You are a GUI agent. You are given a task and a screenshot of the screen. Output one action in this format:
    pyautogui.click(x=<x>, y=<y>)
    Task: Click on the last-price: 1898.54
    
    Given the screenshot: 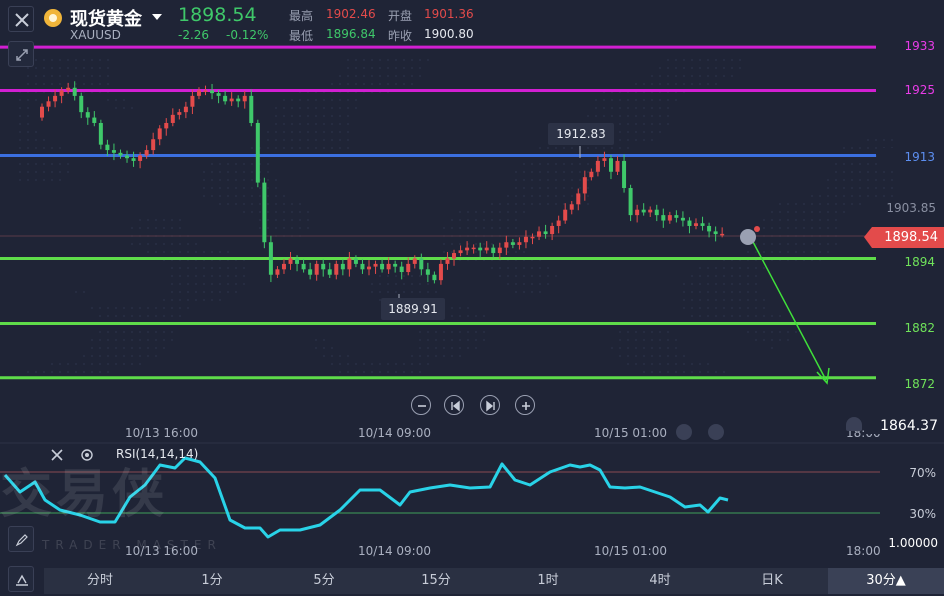 What is the action you would take?
    pyautogui.click(x=217, y=15)
    